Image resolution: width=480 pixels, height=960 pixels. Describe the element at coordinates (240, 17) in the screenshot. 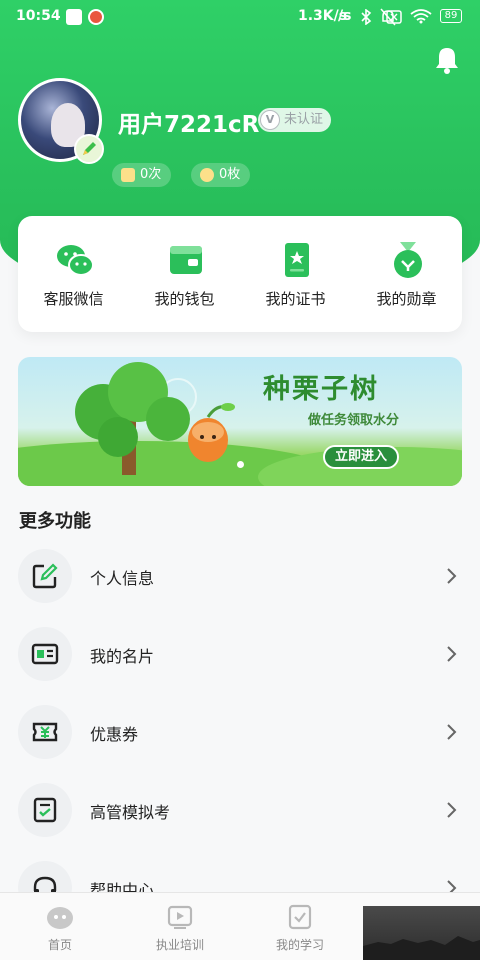

I see `status-bar: 10:54 1.3K/s /s 89` at that location.